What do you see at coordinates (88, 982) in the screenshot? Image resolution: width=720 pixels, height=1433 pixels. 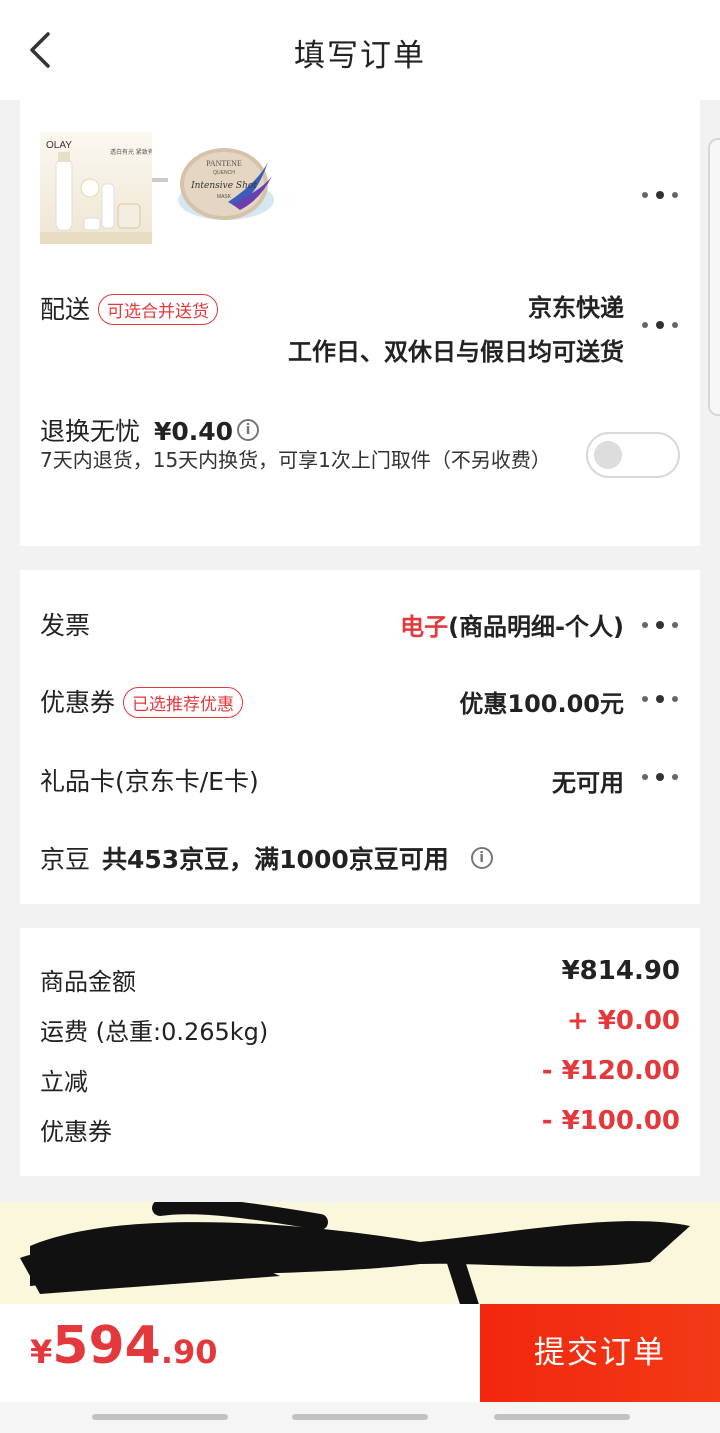 I see `summary-label-goods: 商品金额` at bounding box center [88, 982].